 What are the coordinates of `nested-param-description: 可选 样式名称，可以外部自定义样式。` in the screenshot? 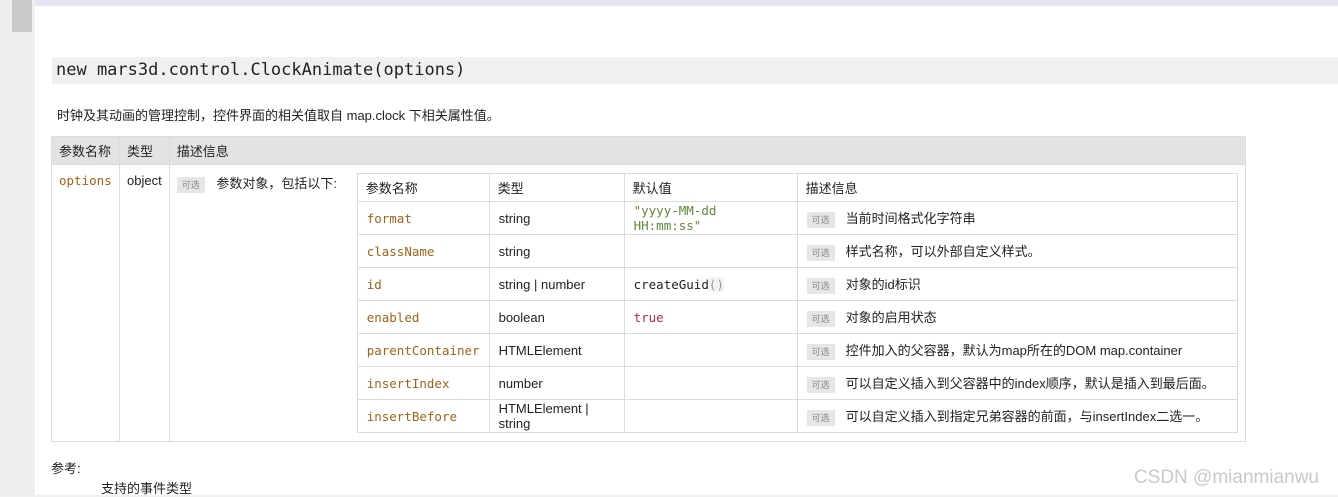 It's located at (1017, 251).